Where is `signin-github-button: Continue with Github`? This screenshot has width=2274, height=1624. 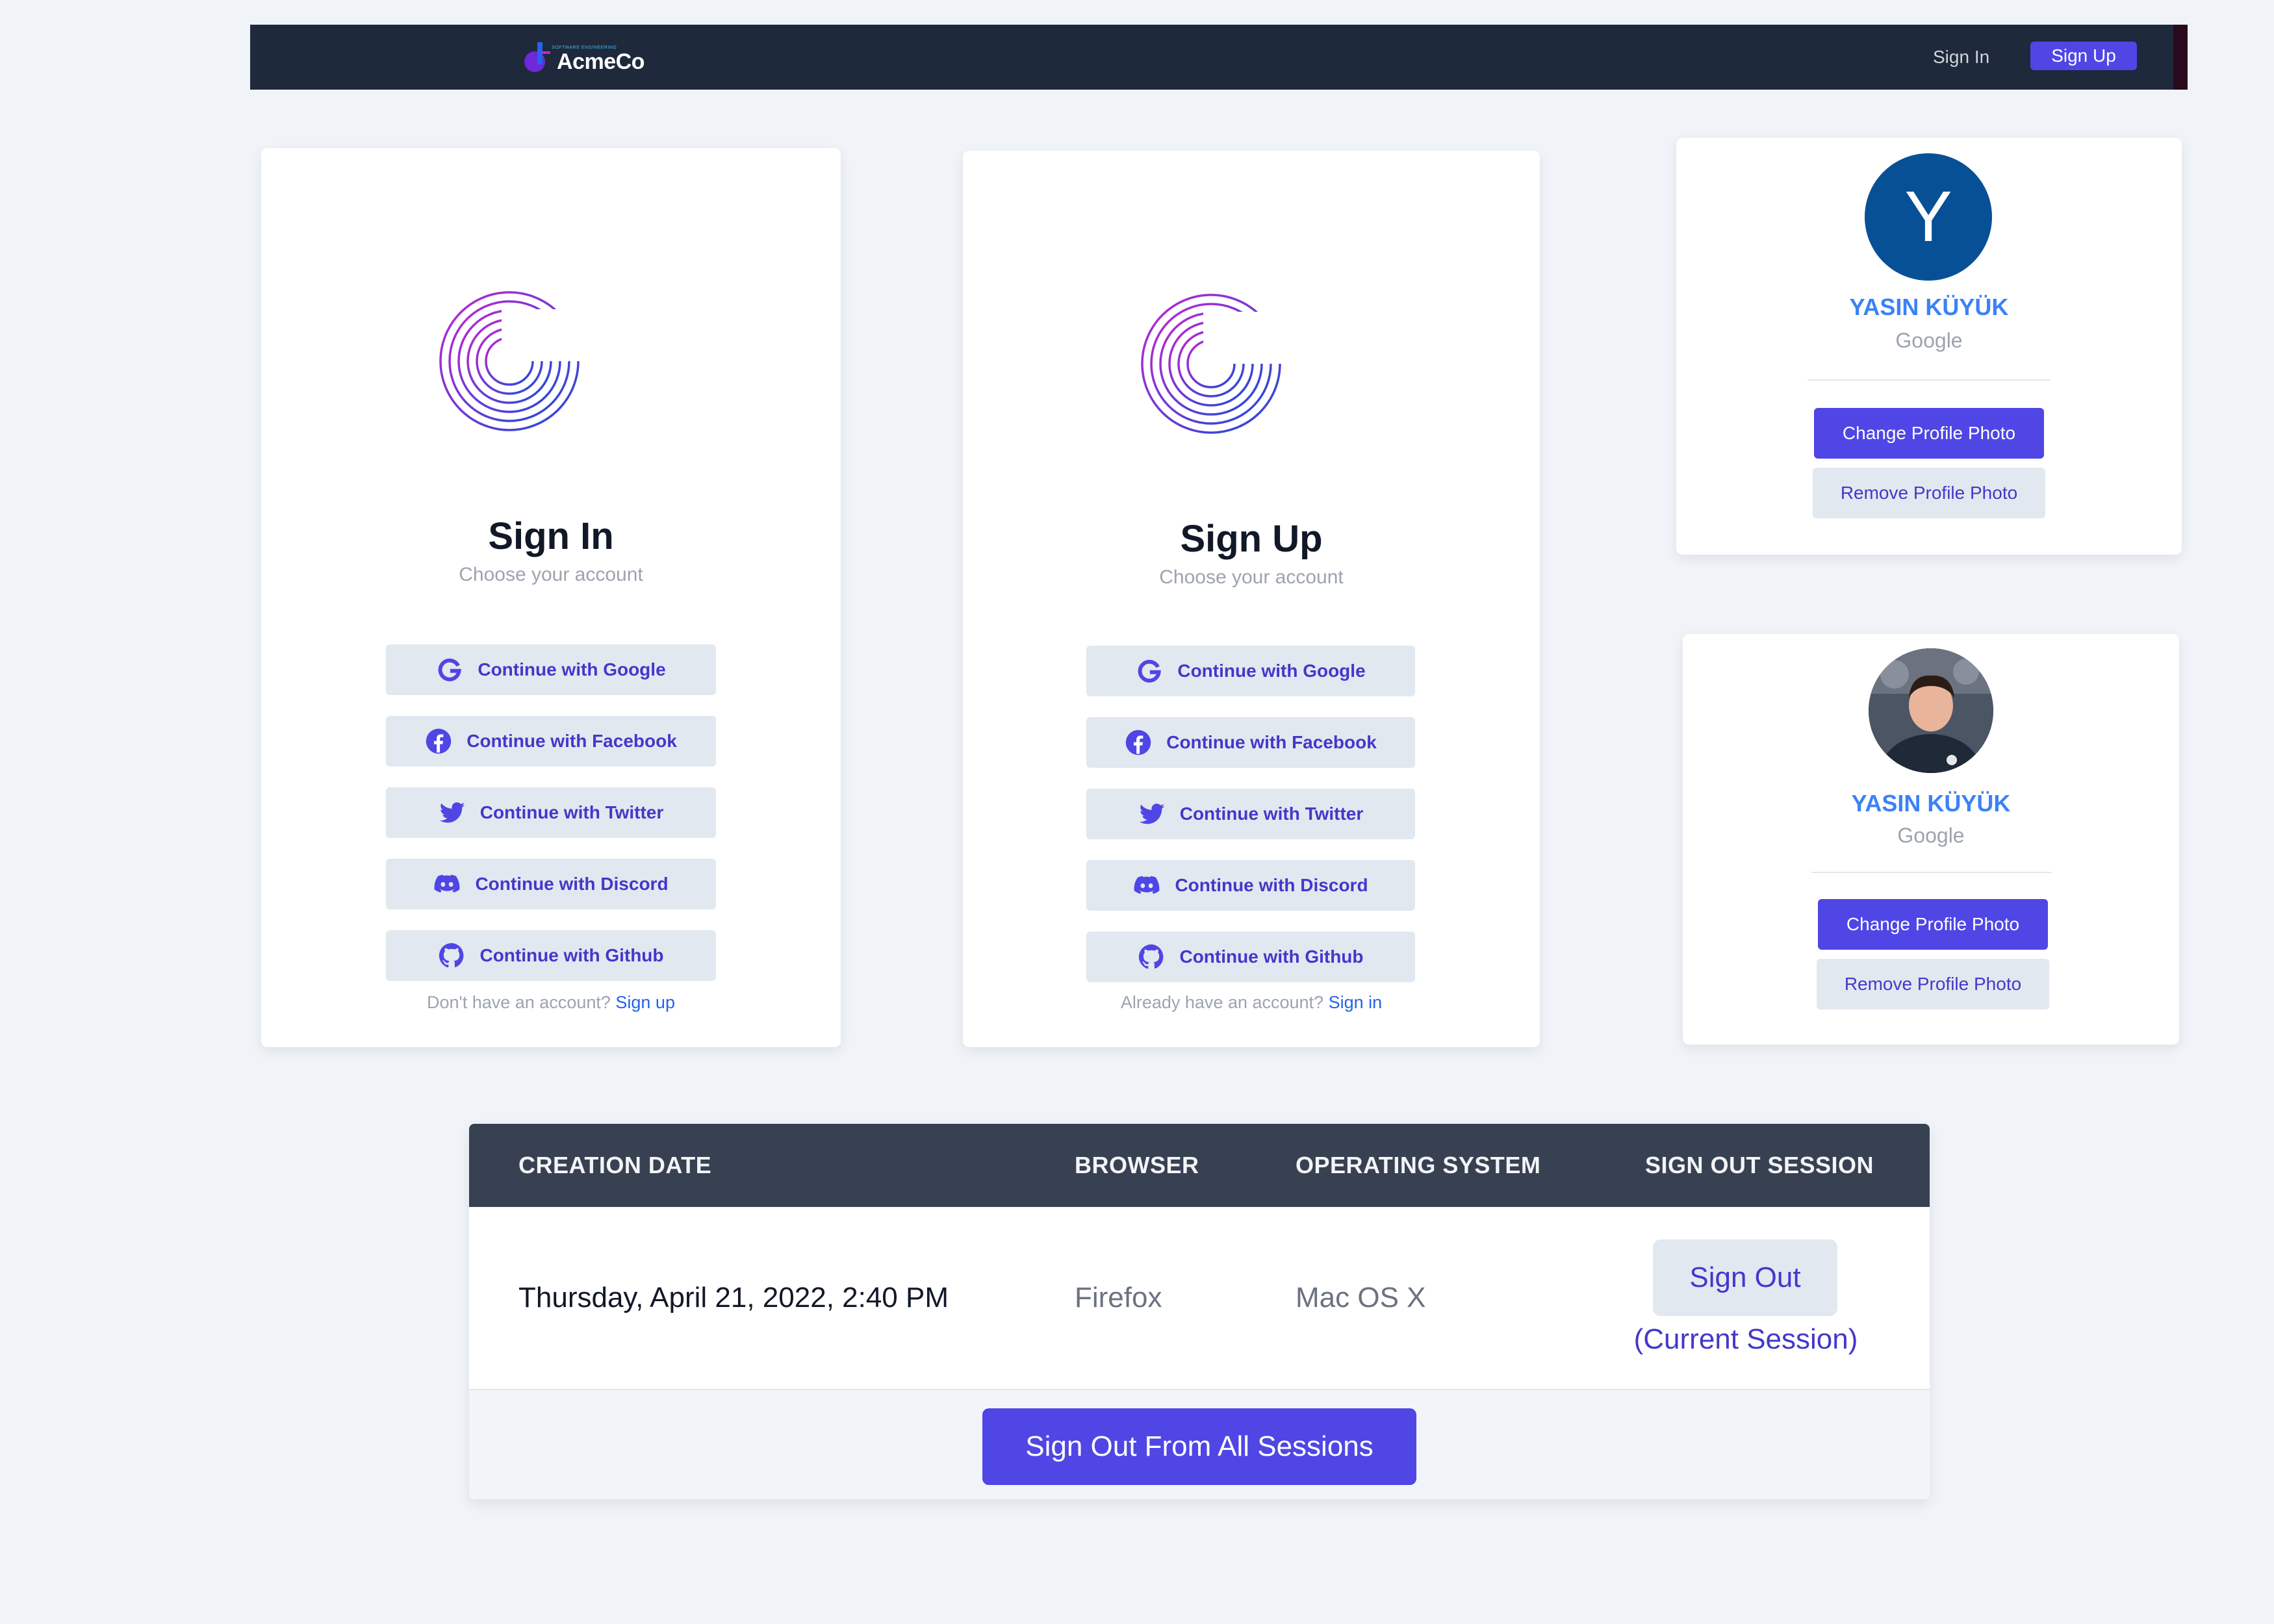 signin-github-button: Continue with Github is located at coordinates (551, 955).